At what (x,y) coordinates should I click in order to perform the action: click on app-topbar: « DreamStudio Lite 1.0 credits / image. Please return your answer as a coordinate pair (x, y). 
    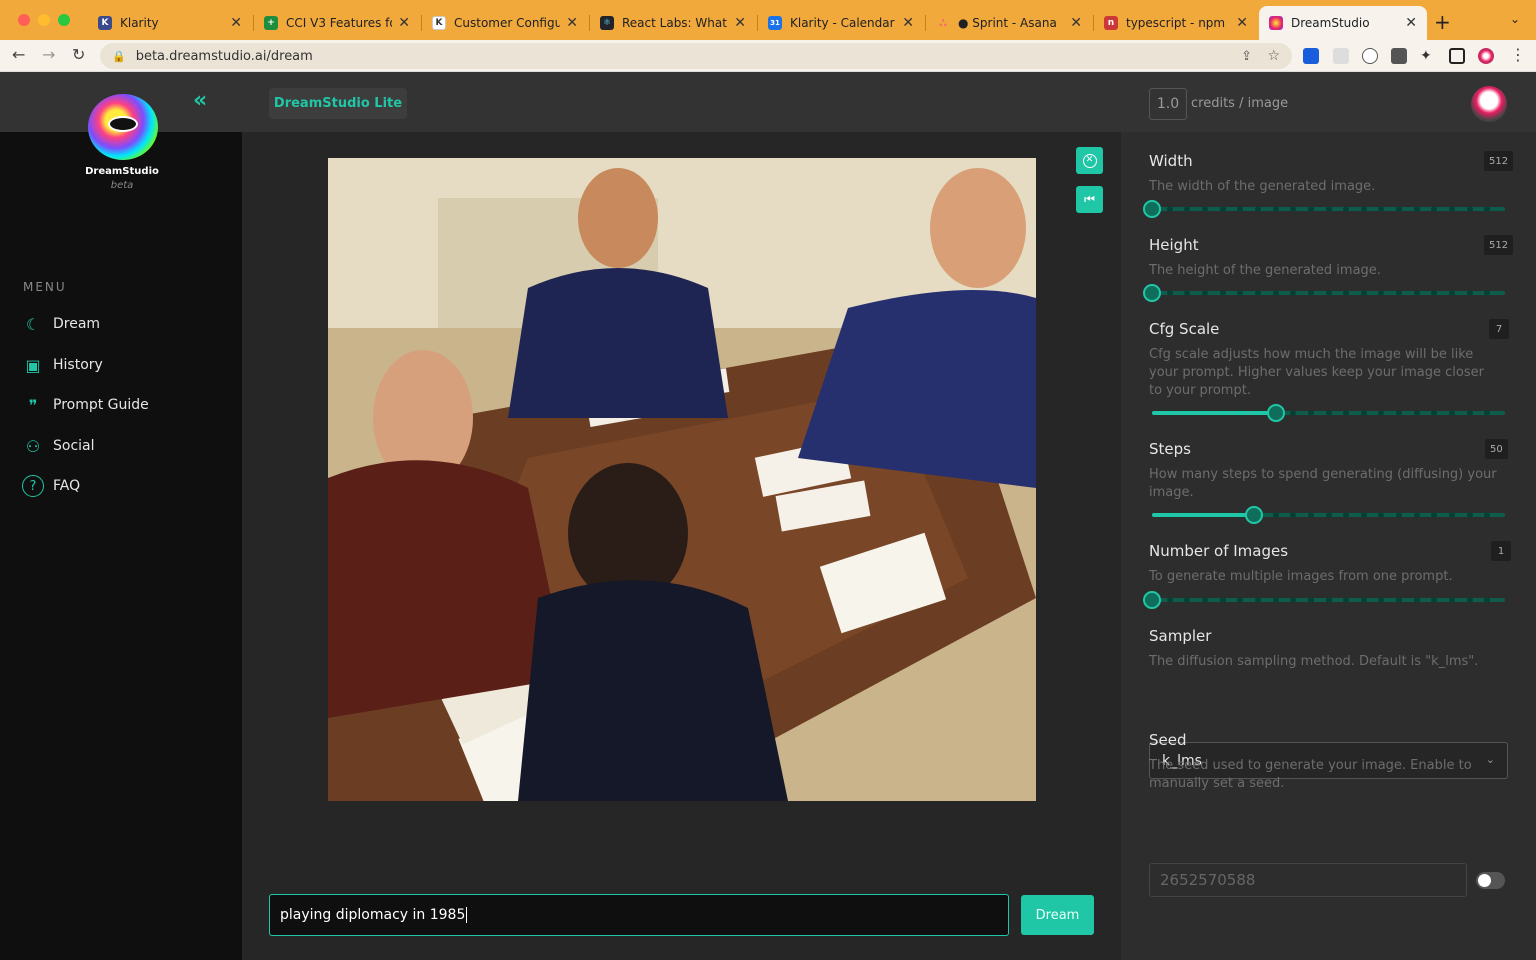
    Looking at the image, I should click on (768, 102).